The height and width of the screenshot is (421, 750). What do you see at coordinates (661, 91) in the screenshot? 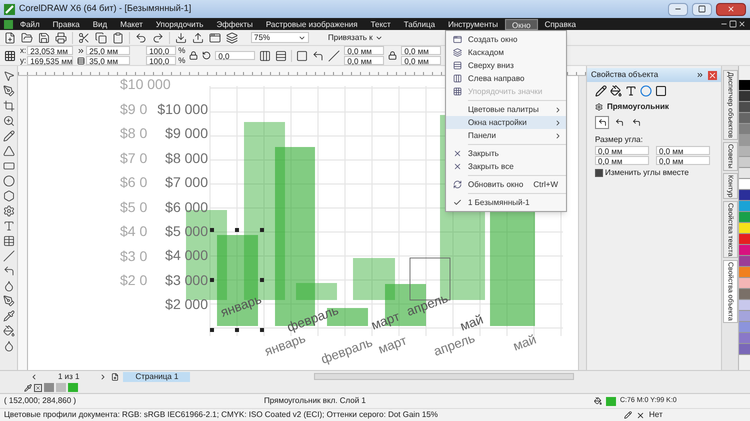
I see `frame-icon` at bounding box center [661, 91].